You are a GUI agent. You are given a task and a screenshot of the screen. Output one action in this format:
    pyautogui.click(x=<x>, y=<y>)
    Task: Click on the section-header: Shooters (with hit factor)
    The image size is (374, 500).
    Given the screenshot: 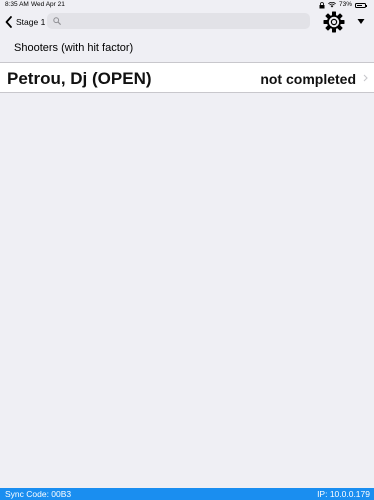 What is the action you would take?
    pyautogui.click(x=187, y=48)
    